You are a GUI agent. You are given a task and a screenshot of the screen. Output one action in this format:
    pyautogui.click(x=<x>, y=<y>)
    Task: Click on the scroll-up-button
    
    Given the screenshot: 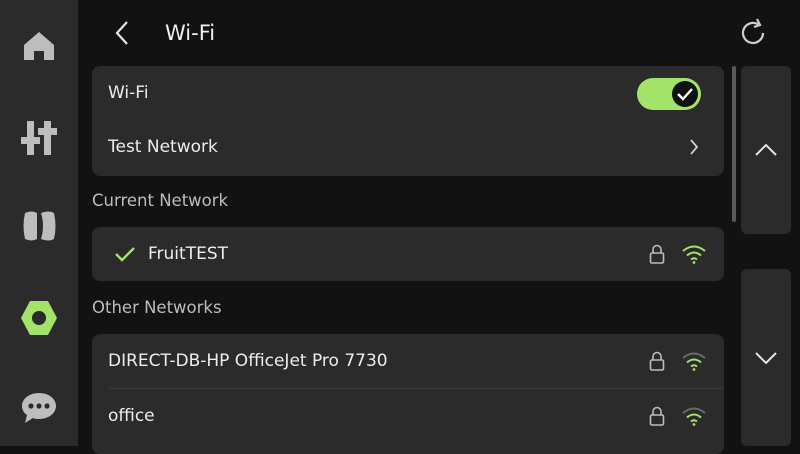 What is the action you would take?
    pyautogui.click(x=766, y=150)
    